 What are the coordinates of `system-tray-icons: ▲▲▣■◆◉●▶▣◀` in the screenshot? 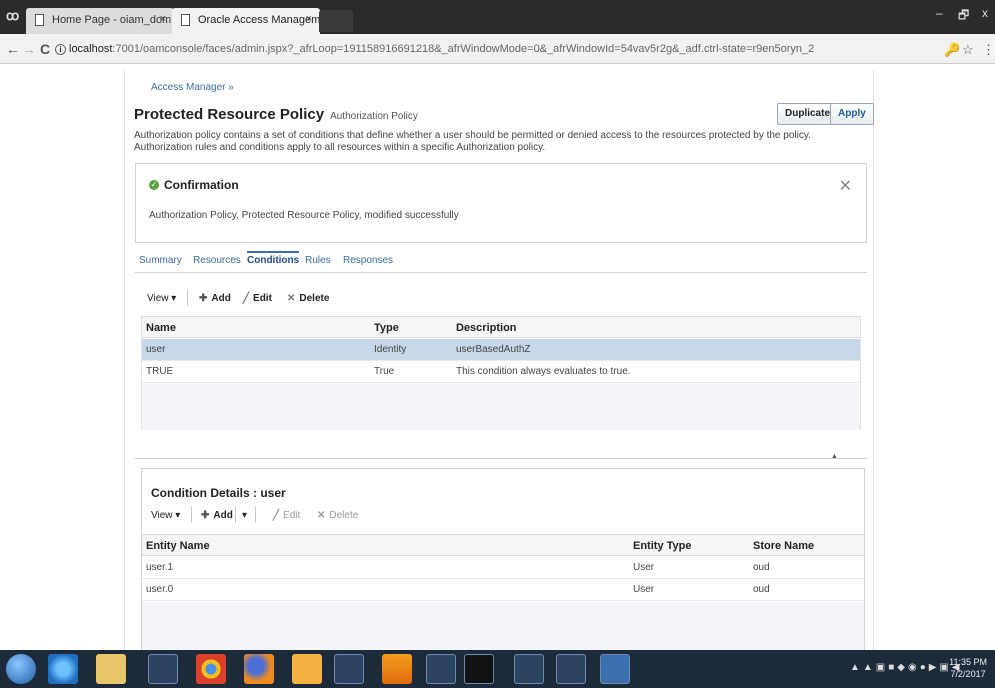 It's located at (906, 667).